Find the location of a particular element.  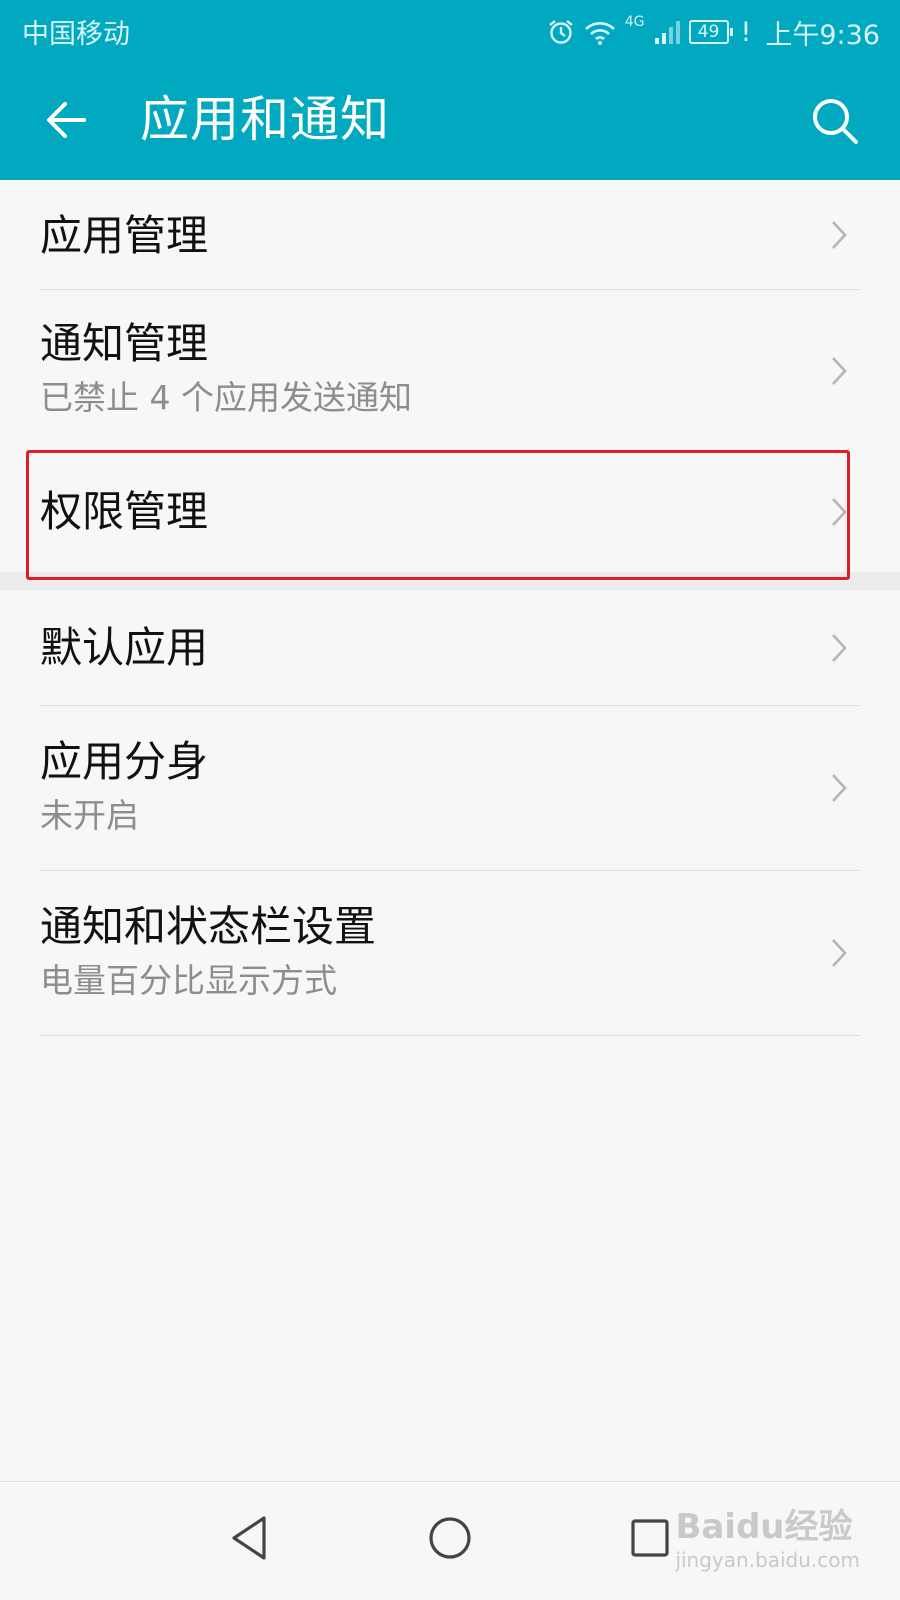

menu-item-label: 应用管理 is located at coordinates (124, 235).